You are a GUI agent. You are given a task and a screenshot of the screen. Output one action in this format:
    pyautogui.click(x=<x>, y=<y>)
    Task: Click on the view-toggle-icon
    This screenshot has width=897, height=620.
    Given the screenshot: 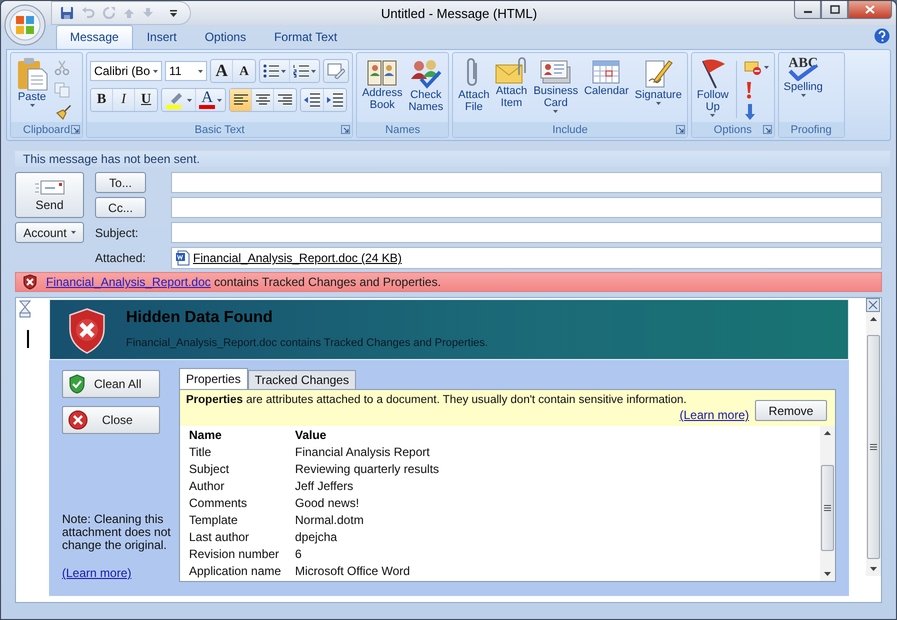 What is the action you would take?
    pyautogui.click(x=873, y=305)
    